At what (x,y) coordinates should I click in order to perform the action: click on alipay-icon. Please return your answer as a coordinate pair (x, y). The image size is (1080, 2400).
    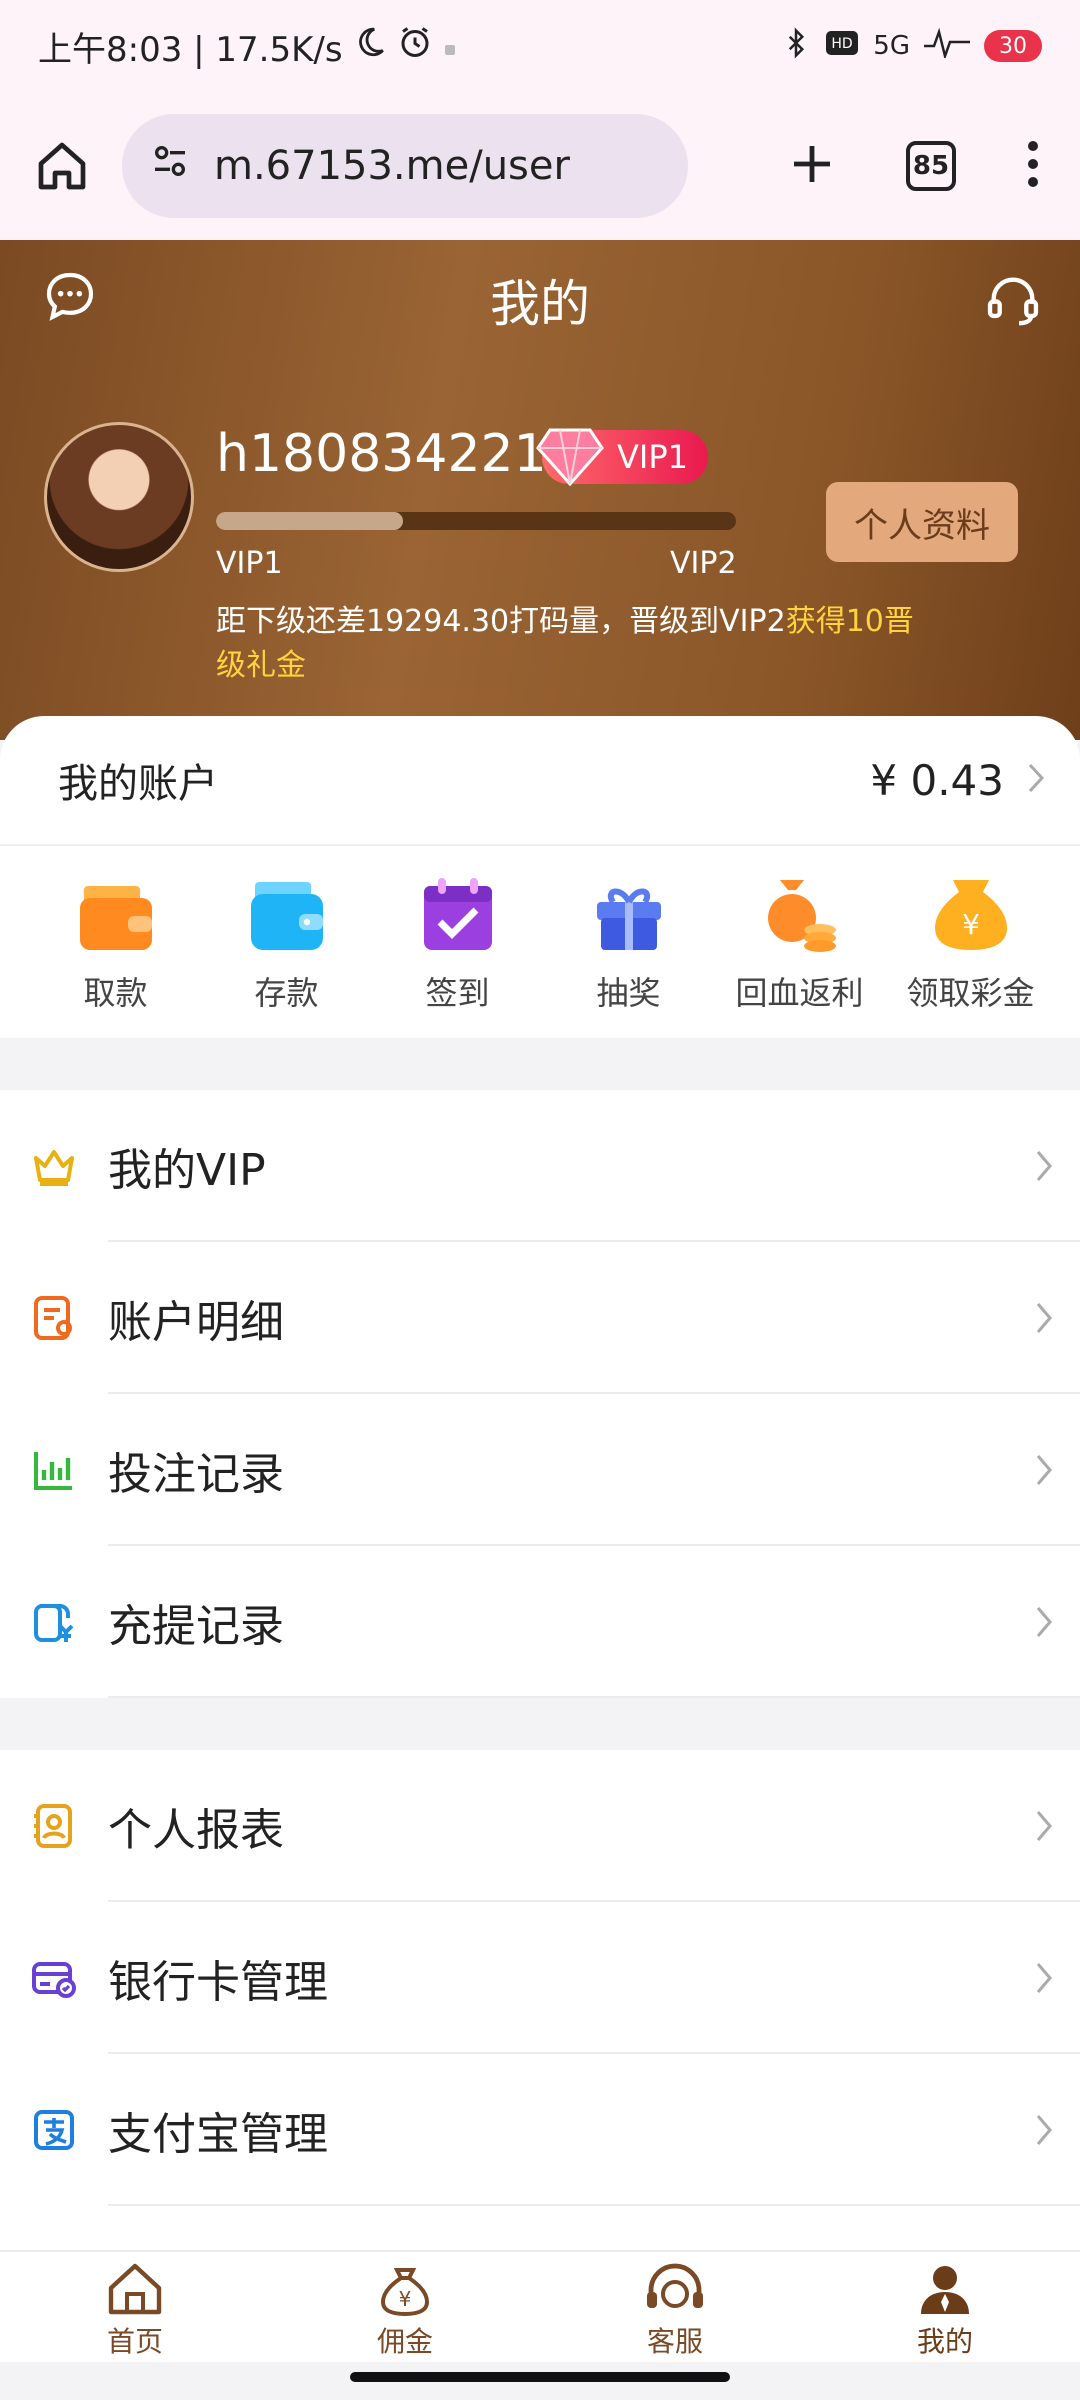
    Looking at the image, I should click on (54, 2130).